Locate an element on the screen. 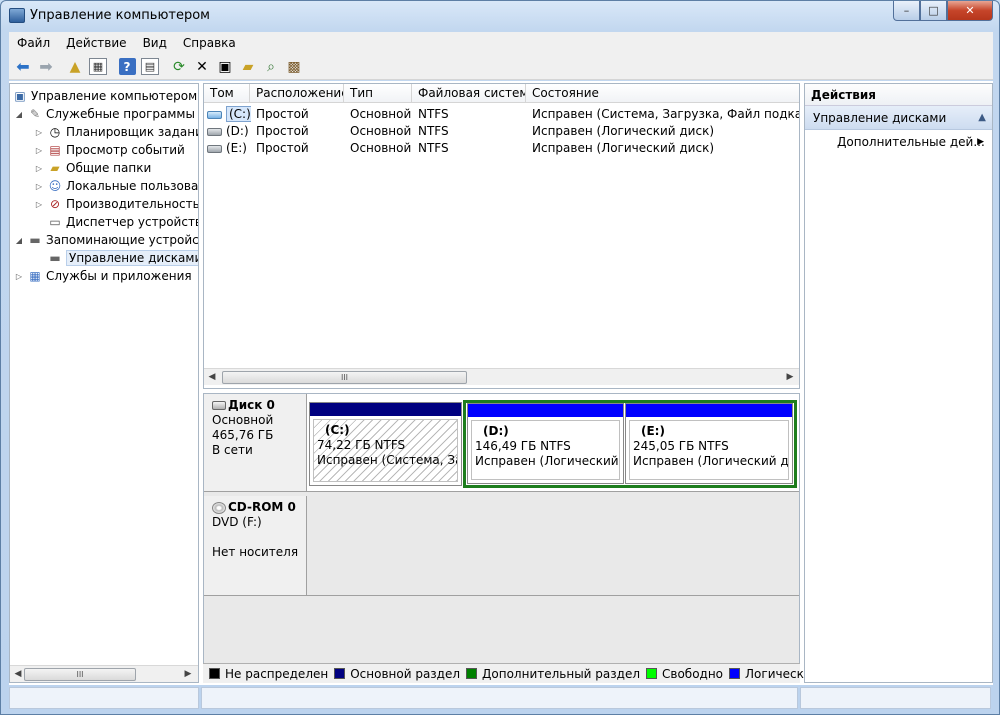  hard-disk-icon is located at coordinates (219, 405).